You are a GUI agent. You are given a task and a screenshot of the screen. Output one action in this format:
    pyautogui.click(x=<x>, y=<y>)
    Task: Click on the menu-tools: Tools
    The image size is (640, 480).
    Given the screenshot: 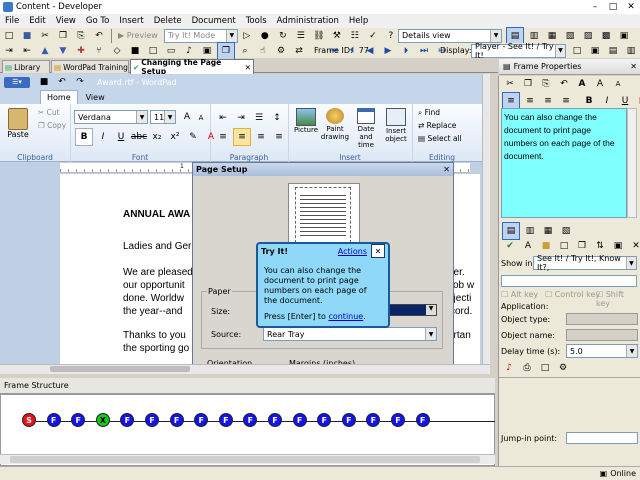 What is the action you would take?
    pyautogui.click(x=256, y=21)
    